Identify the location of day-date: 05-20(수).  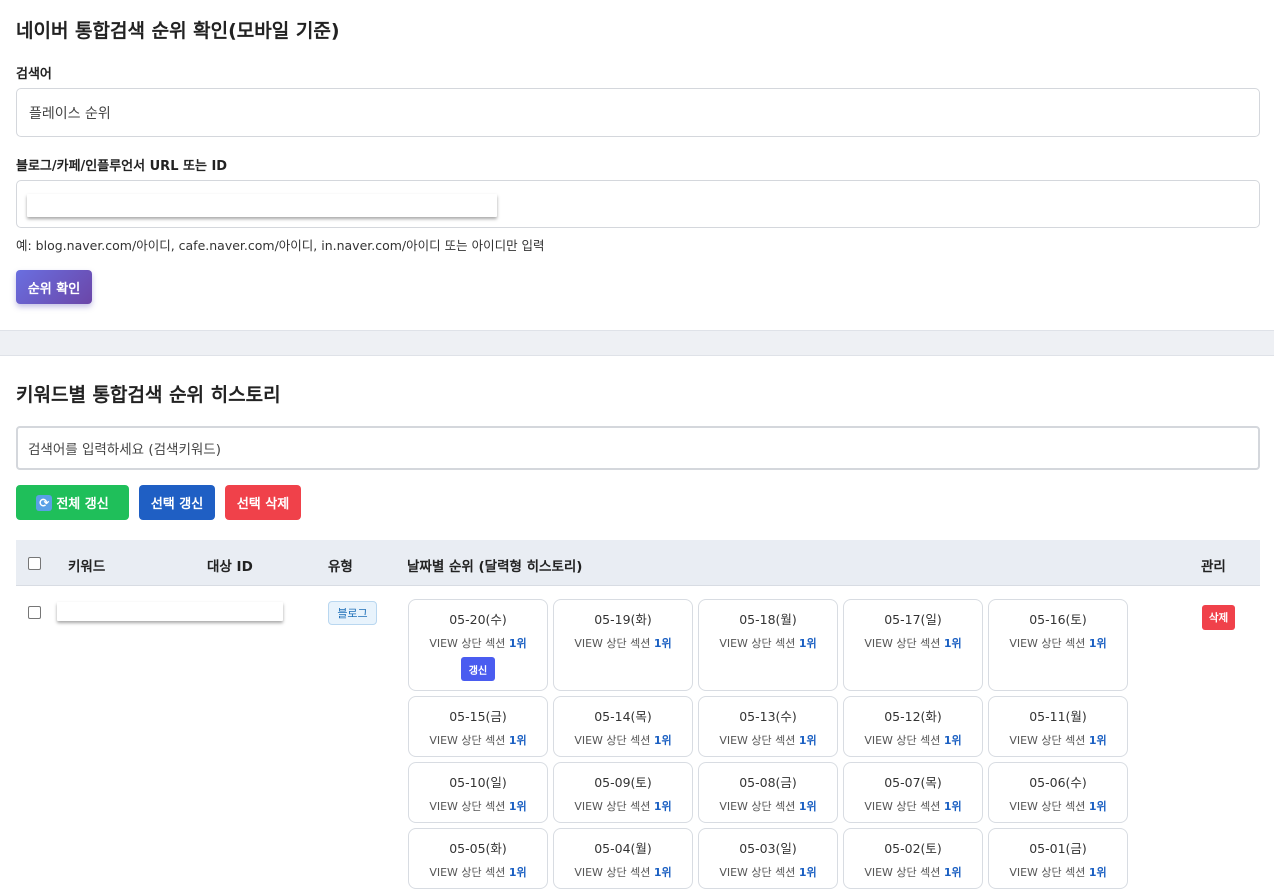
(478, 619).